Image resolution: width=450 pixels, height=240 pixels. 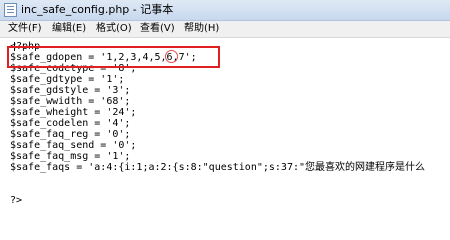 What do you see at coordinates (69, 29) in the screenshot?
I see `menu-edit: 编辑(E)` at bounding box center [69, 29].